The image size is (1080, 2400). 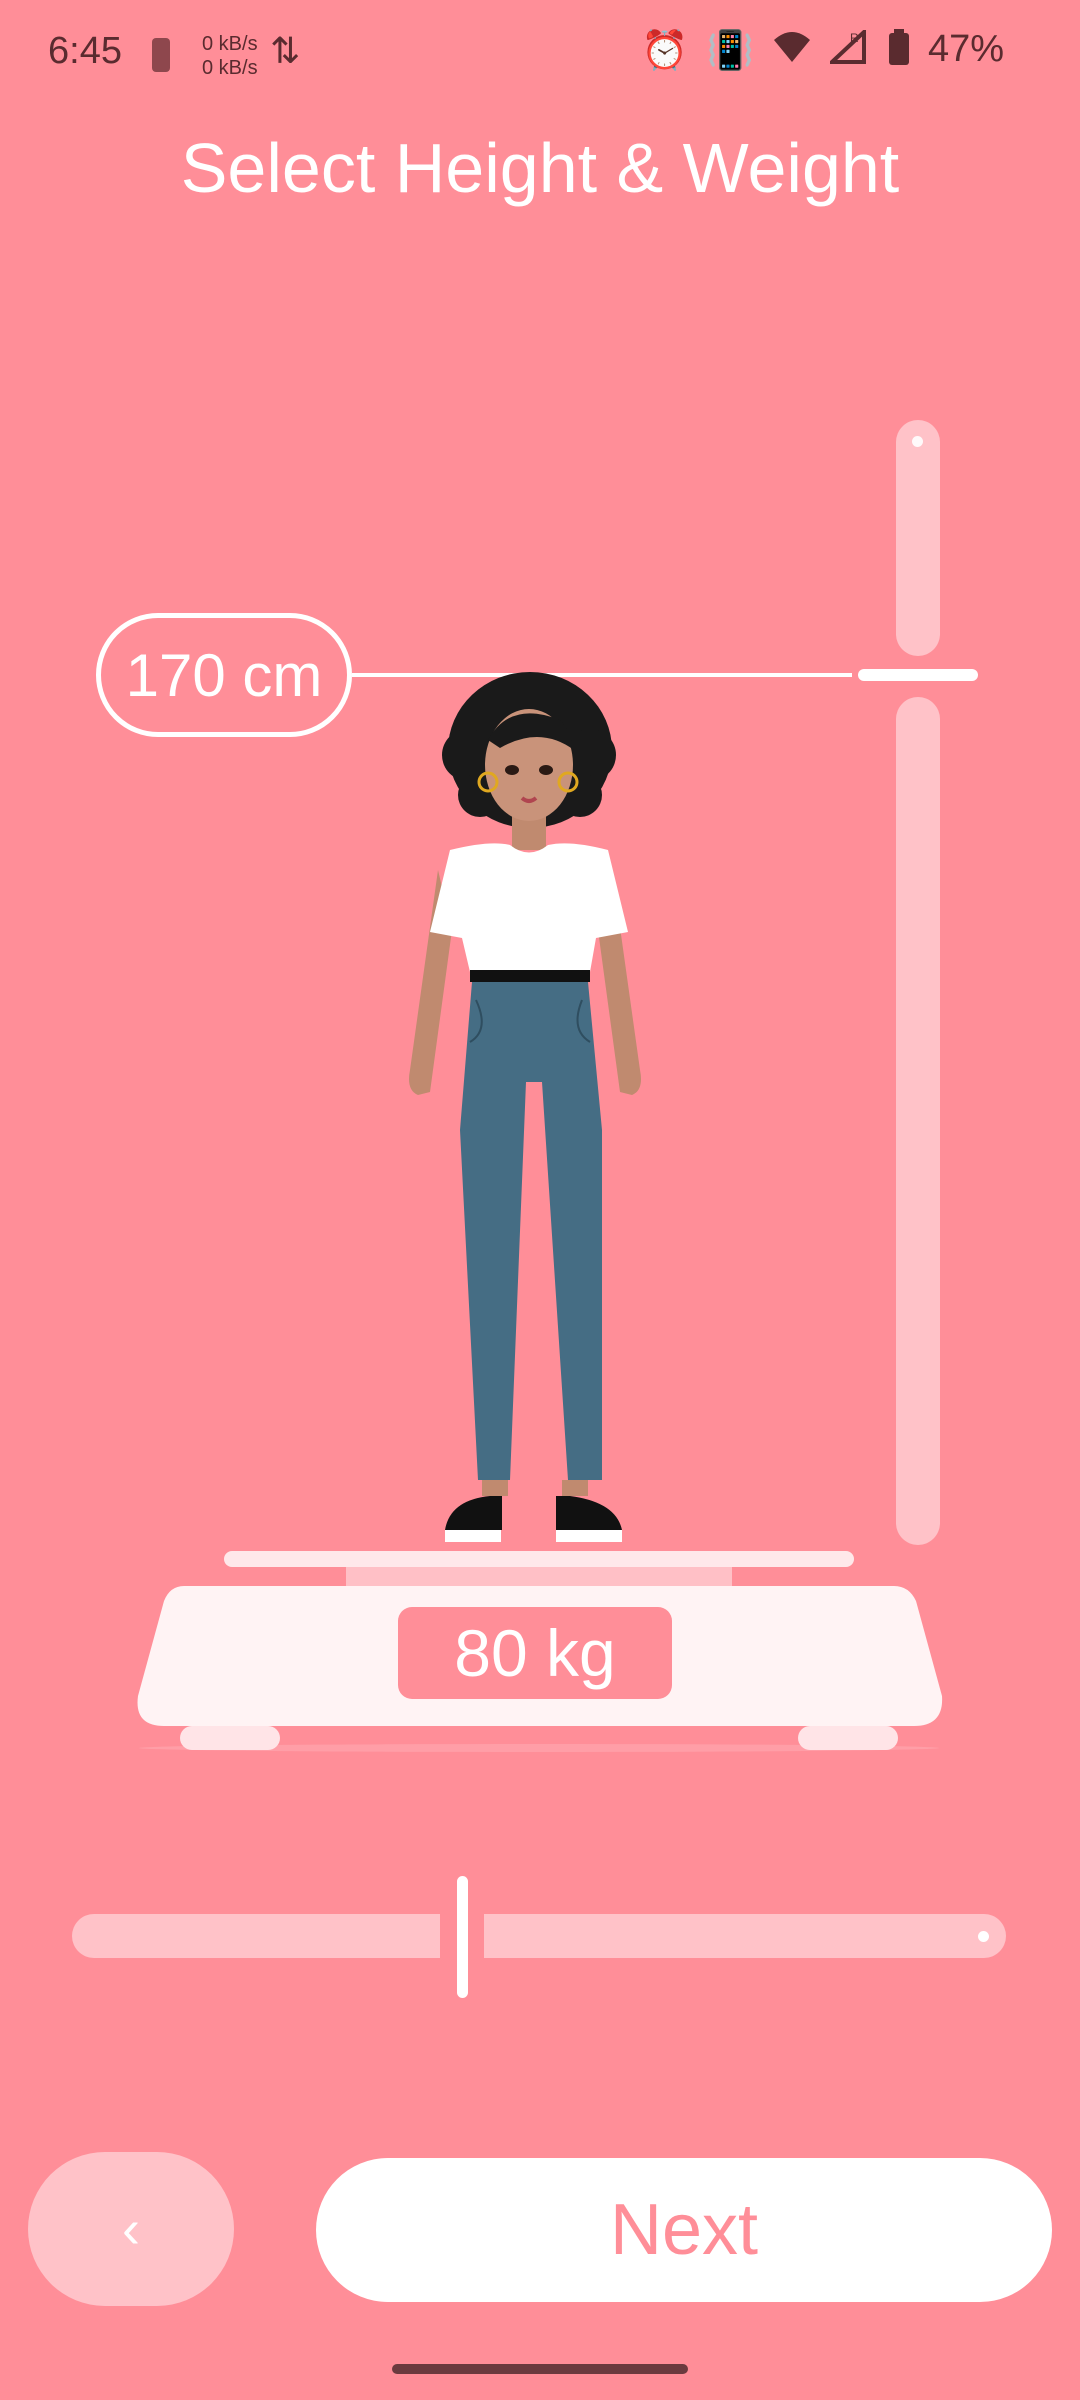 What do you see at coordinates (745, 1936) in the screenshot?
I see `weight-slider-track-right` at bounding box center [745, 1936].